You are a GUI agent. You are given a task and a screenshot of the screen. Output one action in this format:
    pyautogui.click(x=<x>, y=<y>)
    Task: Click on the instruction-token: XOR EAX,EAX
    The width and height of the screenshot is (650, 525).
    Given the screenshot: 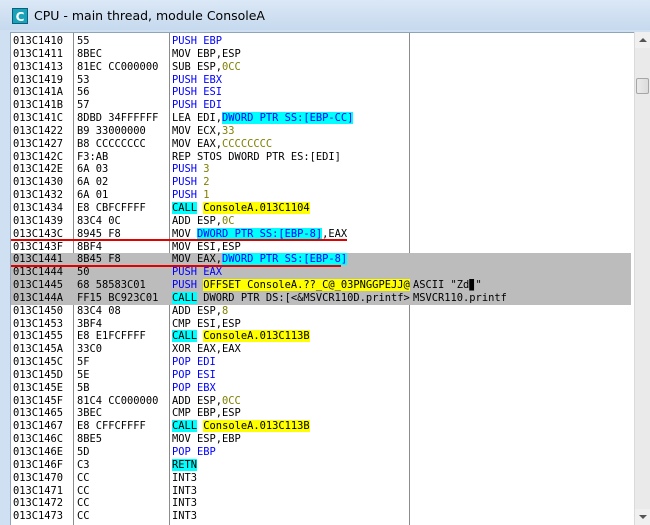 What is the action you would take?
    pyautogui.click(x=206, y=349)
    